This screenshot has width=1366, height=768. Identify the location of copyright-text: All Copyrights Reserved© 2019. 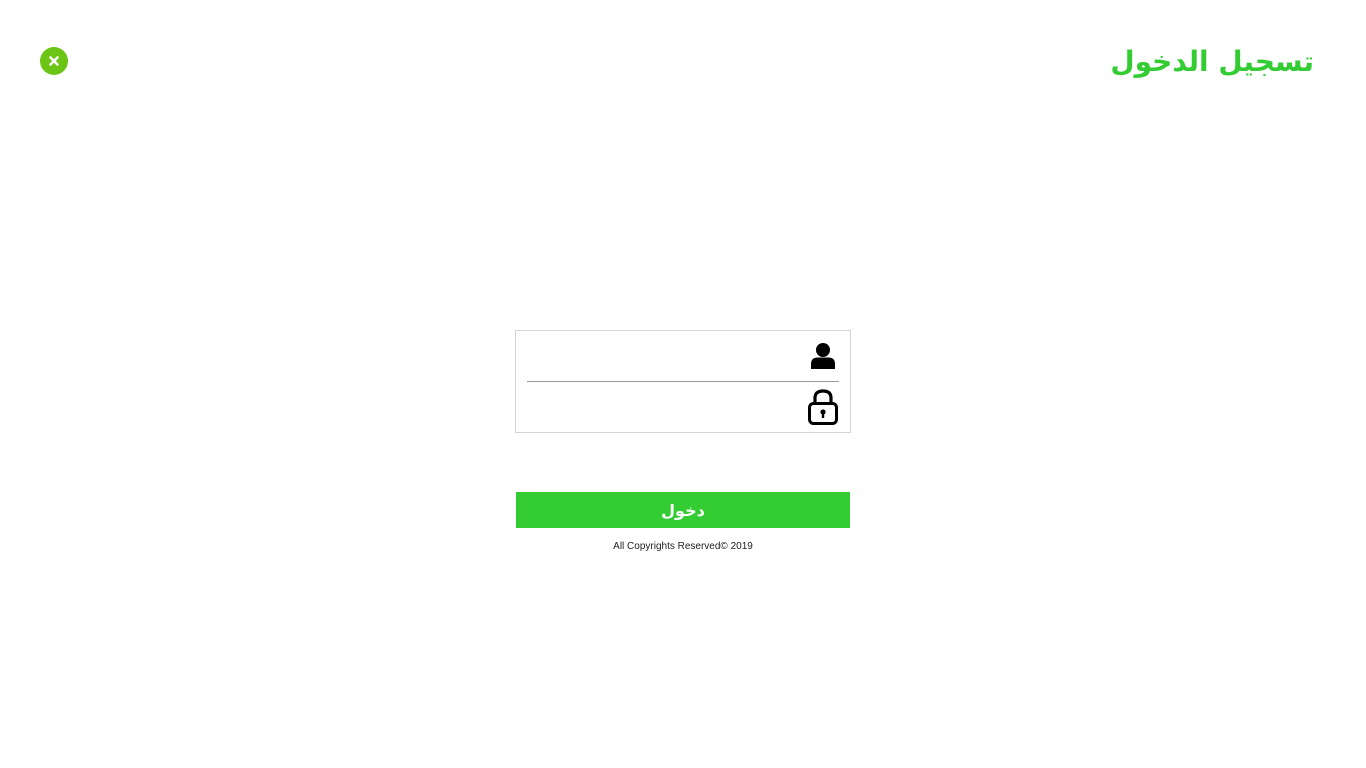
(683, 546).